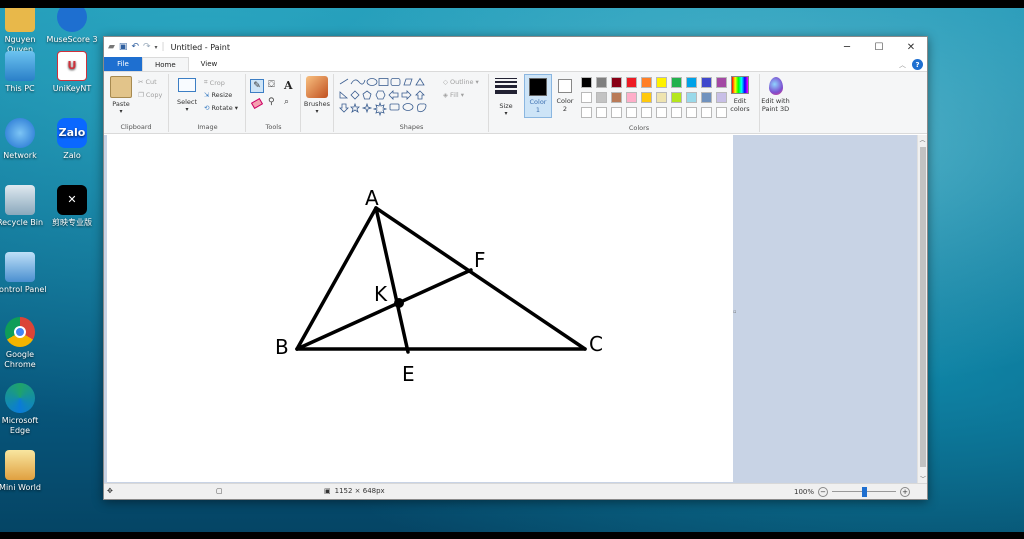  Describe the element at coordinates (847, 47) in the screenshot. I see `minimize-button: ─` at that location.